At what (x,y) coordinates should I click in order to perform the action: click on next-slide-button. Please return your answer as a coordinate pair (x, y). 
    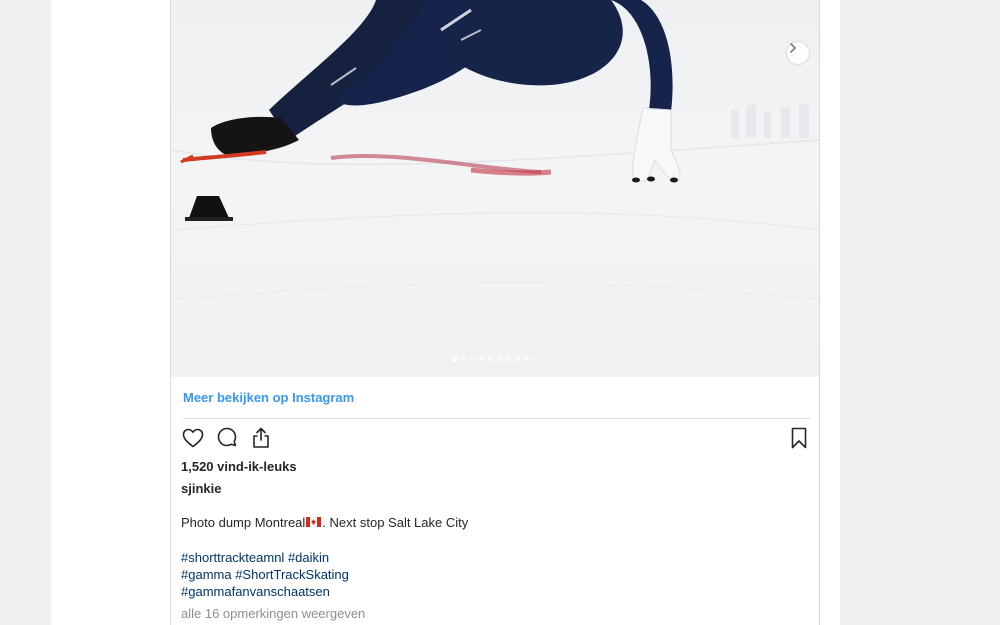
    Looking at the image, I should click on (798, 53).